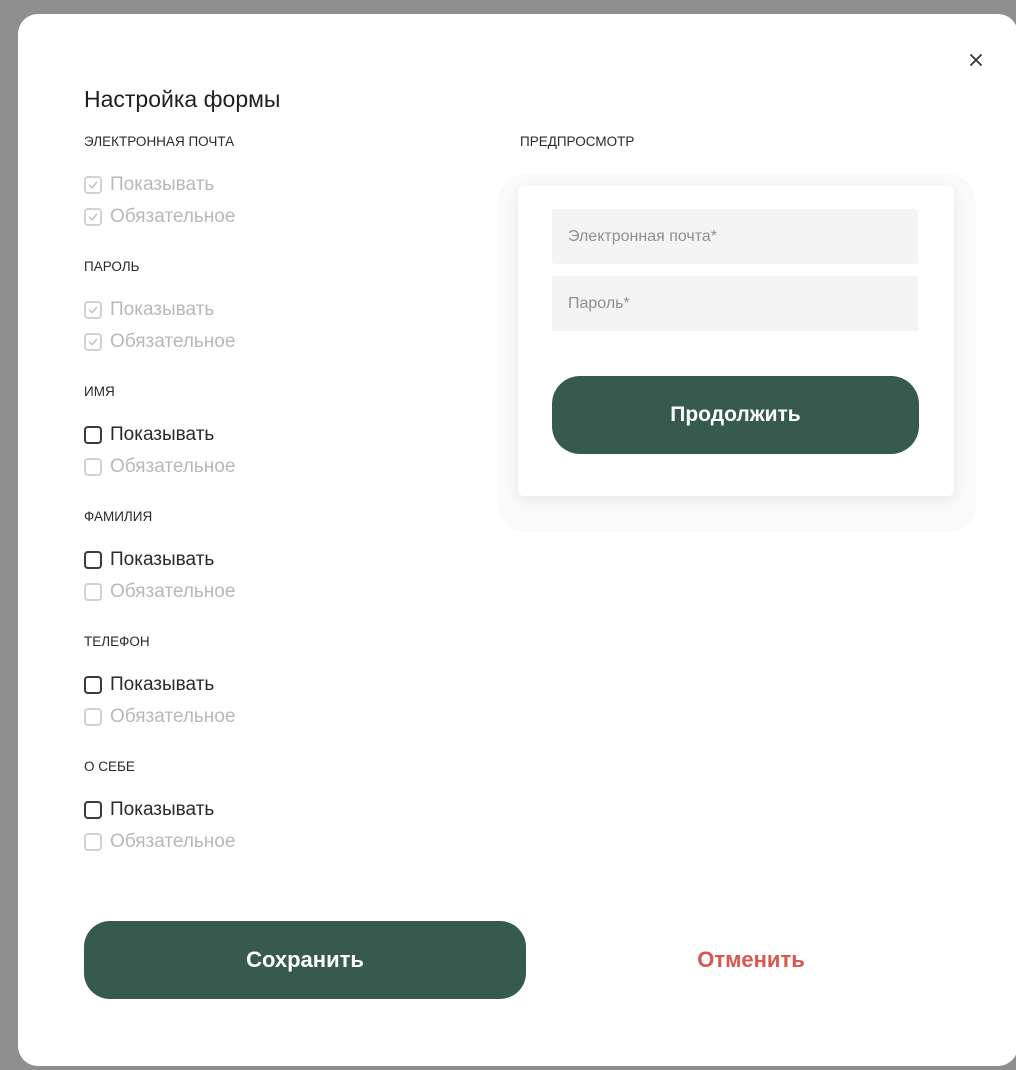 The image size is (1016, 1070). What do you see at coordinates (274, 842) in the screenshot?
I see `required-checkbox-about: Обязательное` at bounding box center [274, 842].